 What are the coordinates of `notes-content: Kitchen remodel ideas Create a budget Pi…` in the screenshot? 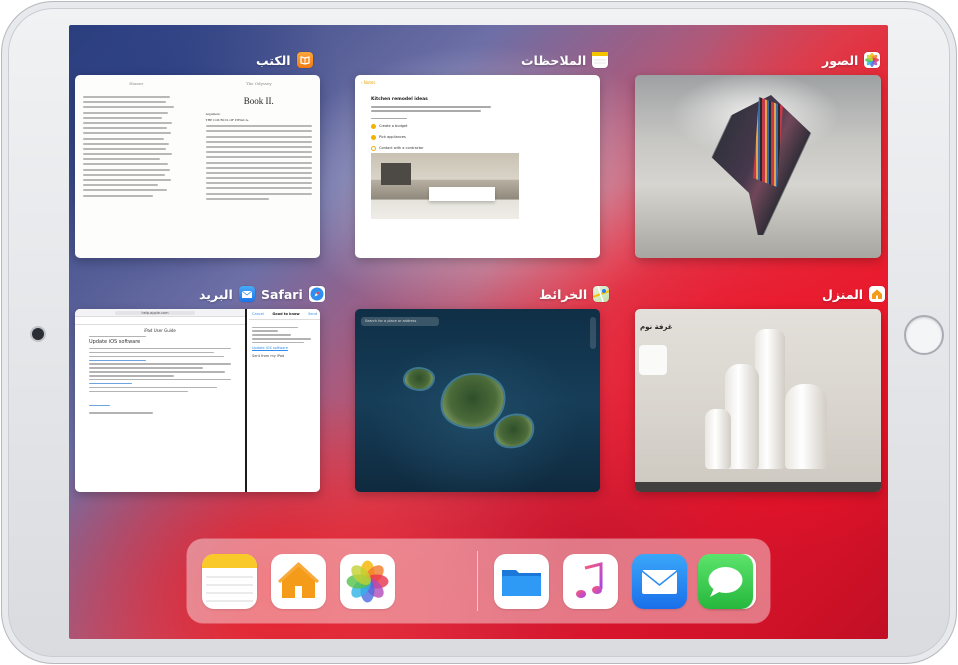 It's located at (431, 126).